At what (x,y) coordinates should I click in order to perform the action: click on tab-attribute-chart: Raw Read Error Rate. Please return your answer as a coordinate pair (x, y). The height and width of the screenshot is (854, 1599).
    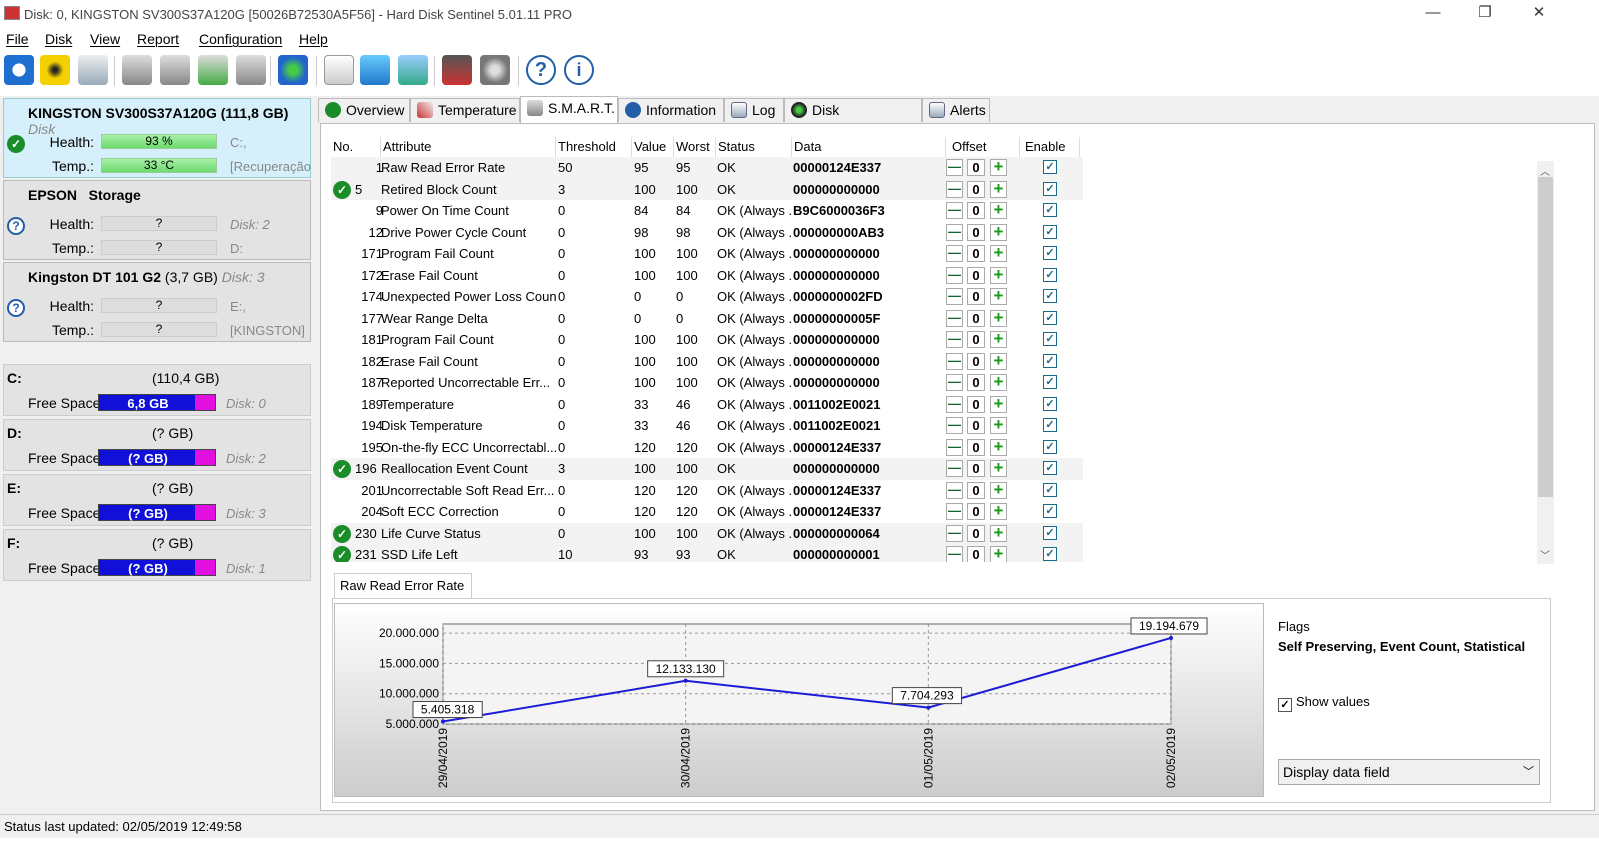
    Looking at the image, I should click on (403, 586).